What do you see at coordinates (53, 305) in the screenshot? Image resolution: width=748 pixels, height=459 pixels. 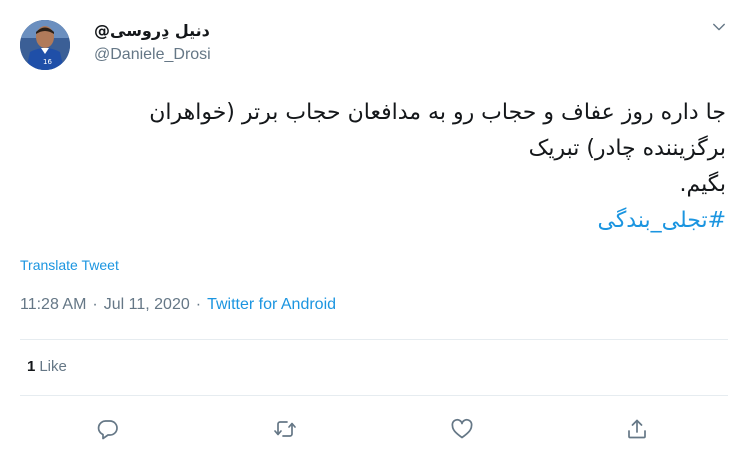 I see `tweet-time: 11:28 AM` at bounding box center [53, 305].